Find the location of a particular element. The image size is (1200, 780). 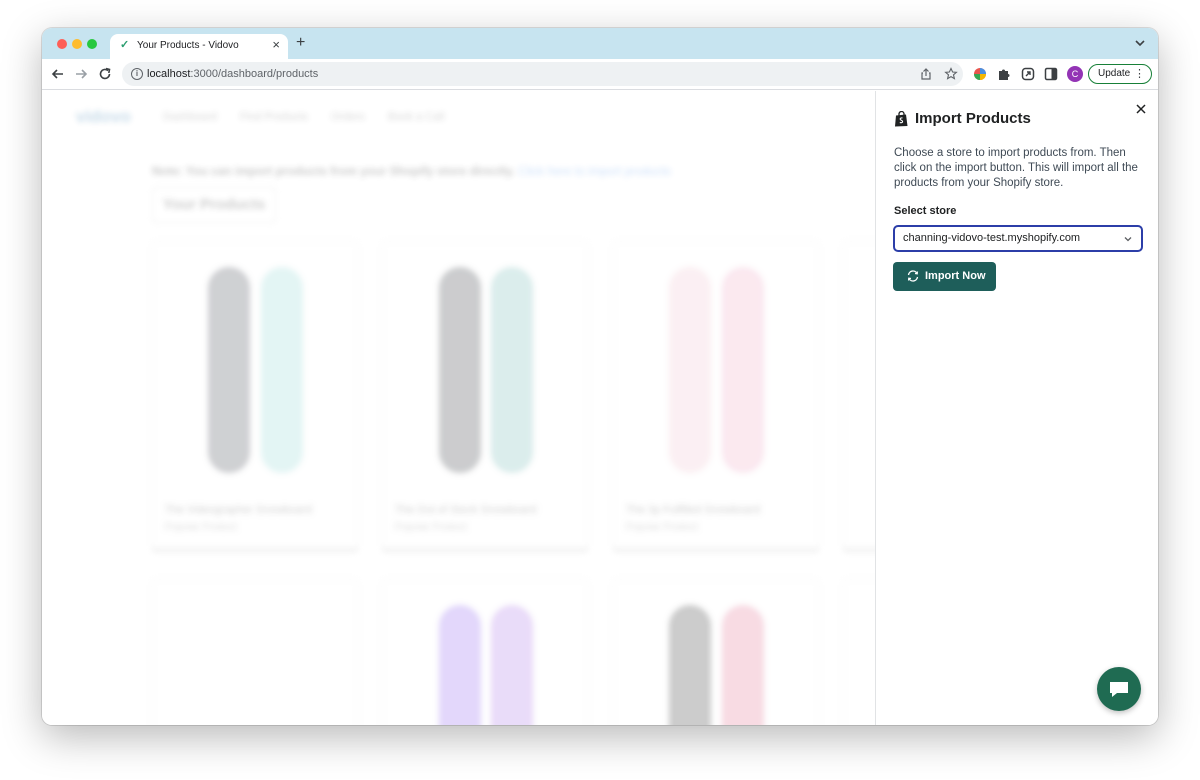

sync-extension-icon is located at coordinates (1028, 74).